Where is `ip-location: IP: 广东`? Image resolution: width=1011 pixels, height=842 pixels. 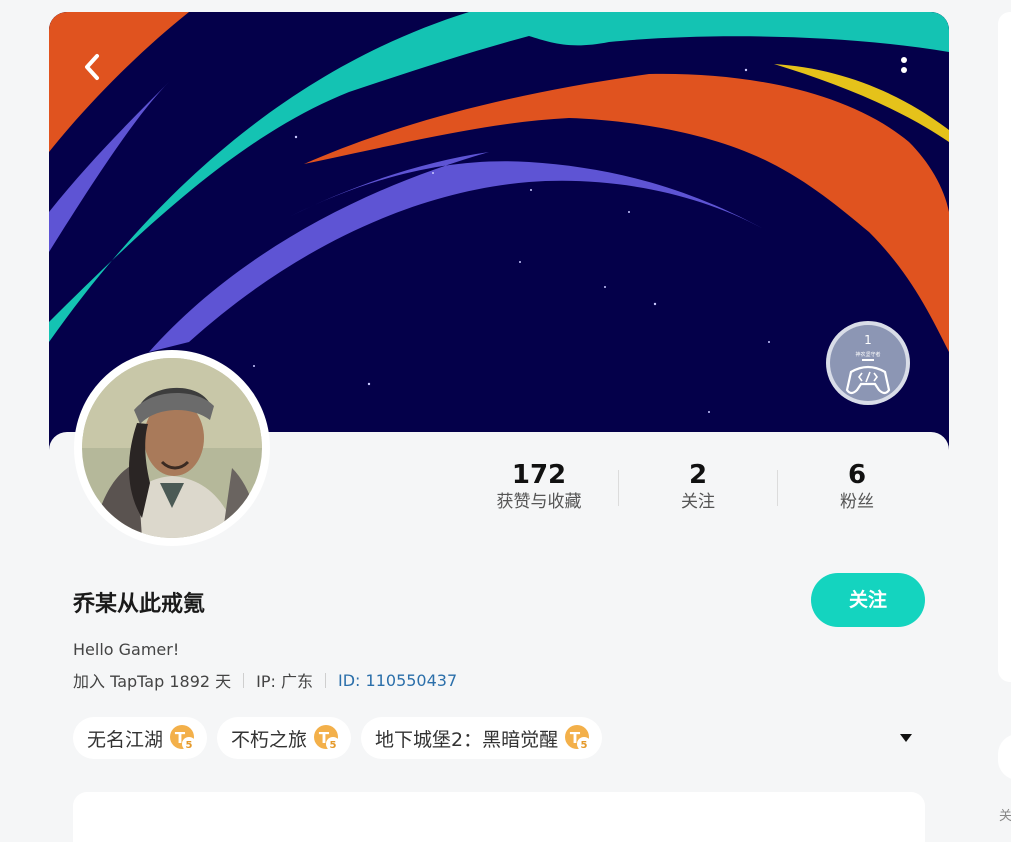
ip-location: IP: 广东 is located at coordinates (285, 681).